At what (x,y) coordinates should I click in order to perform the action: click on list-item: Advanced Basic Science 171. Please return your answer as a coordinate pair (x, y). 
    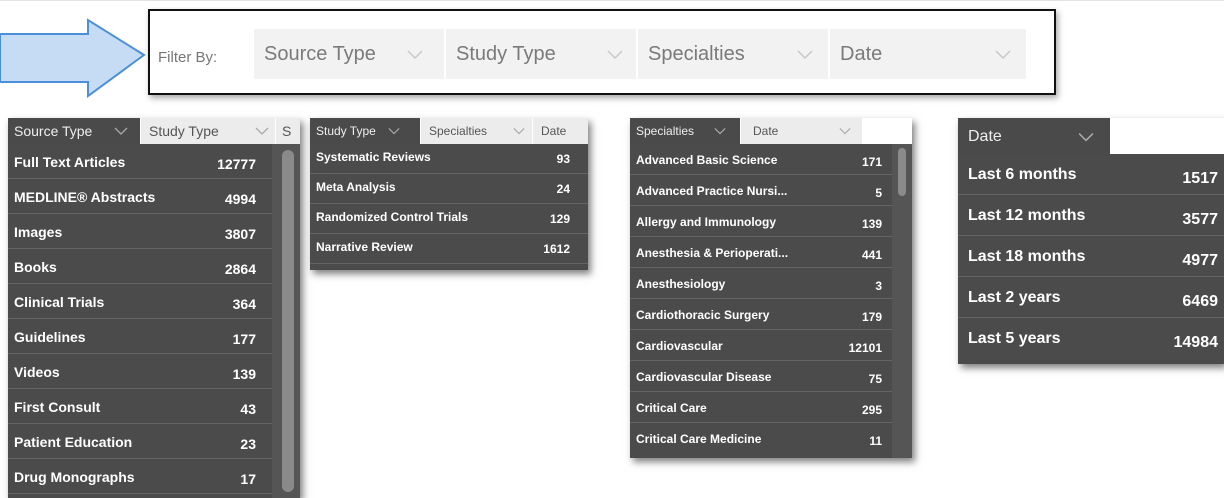
    Looking at the image, I should click on (771, 159).